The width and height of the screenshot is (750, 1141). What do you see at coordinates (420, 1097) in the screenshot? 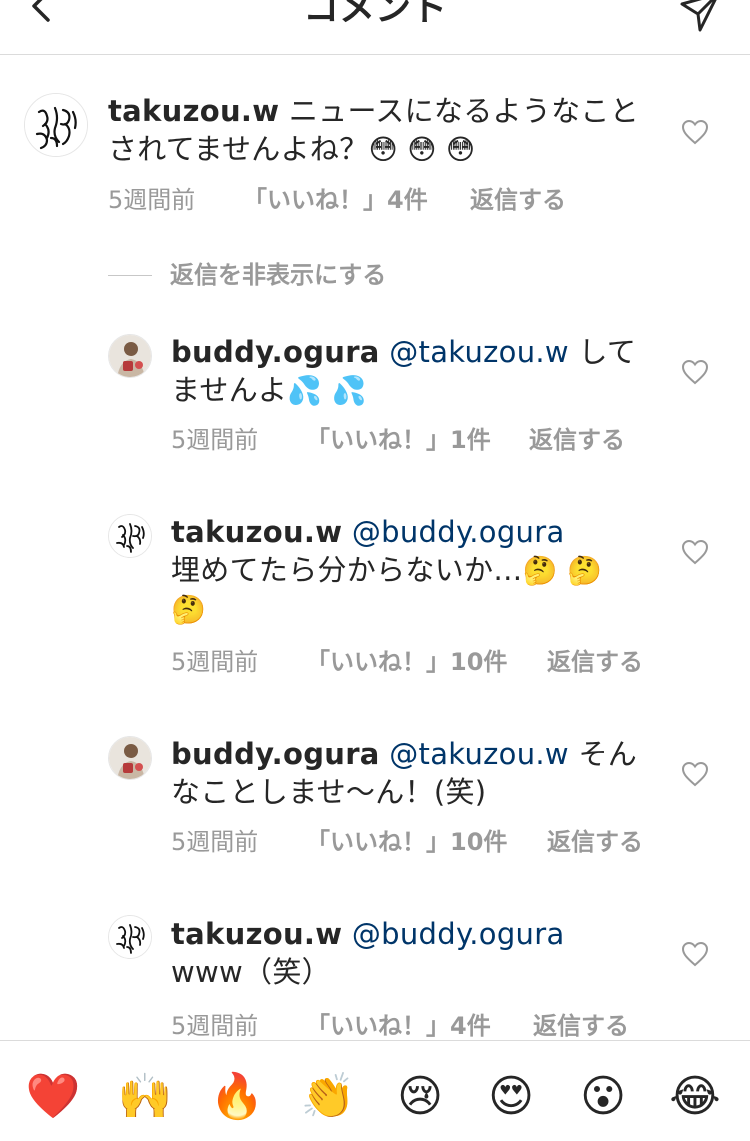
I see `crying-face-emoji-button: 😢` at bounding box center [420, 1097].